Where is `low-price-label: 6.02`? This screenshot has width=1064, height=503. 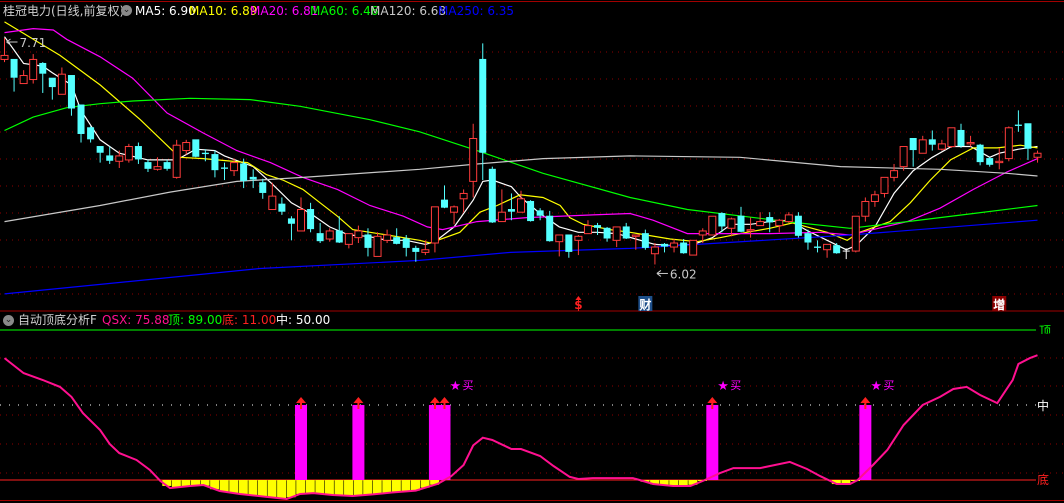
low-price-label: 6.02 is located at coordinates (683, 274).